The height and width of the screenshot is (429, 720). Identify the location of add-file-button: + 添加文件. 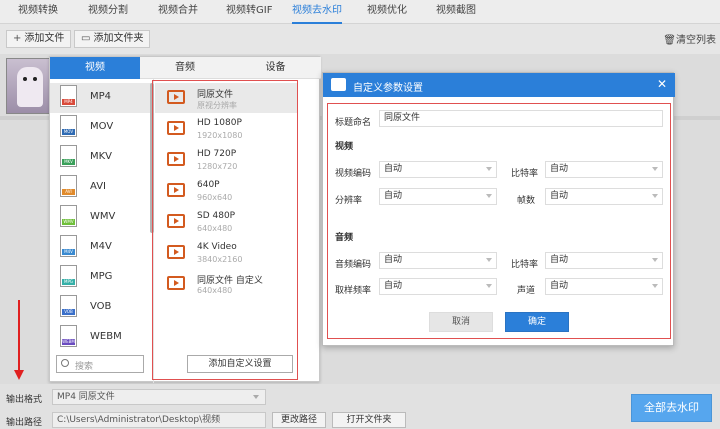
(39, 39).